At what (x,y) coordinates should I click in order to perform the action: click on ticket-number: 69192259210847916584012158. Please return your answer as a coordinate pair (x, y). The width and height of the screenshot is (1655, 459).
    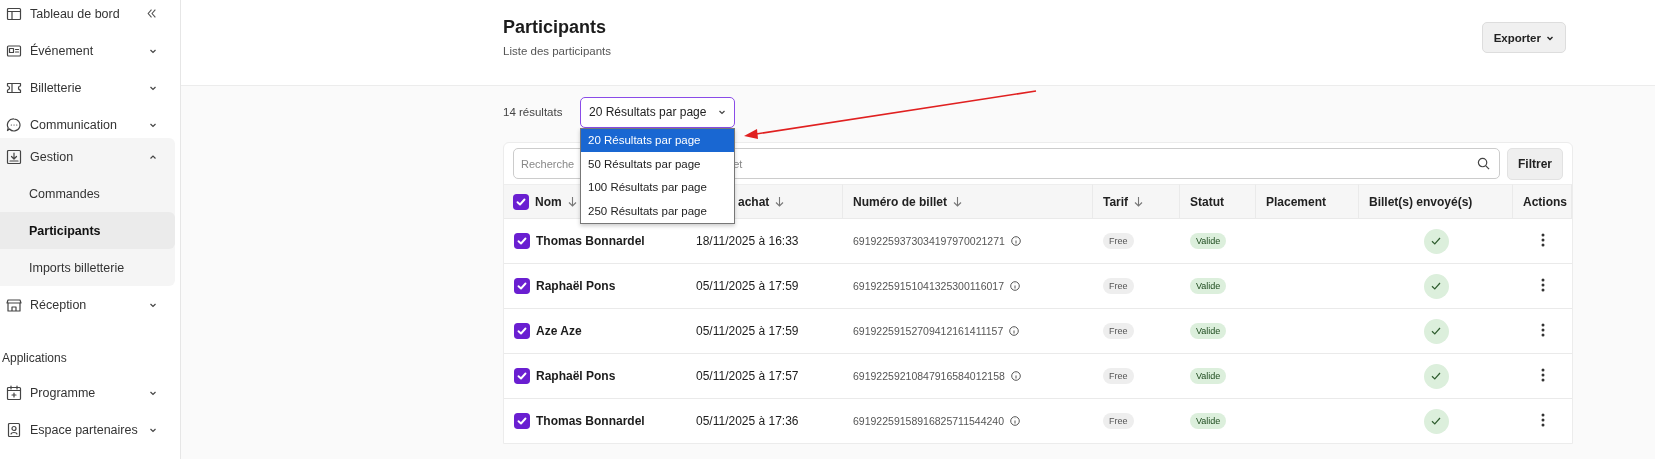
    Looking at the image, I should click on (929, 376).